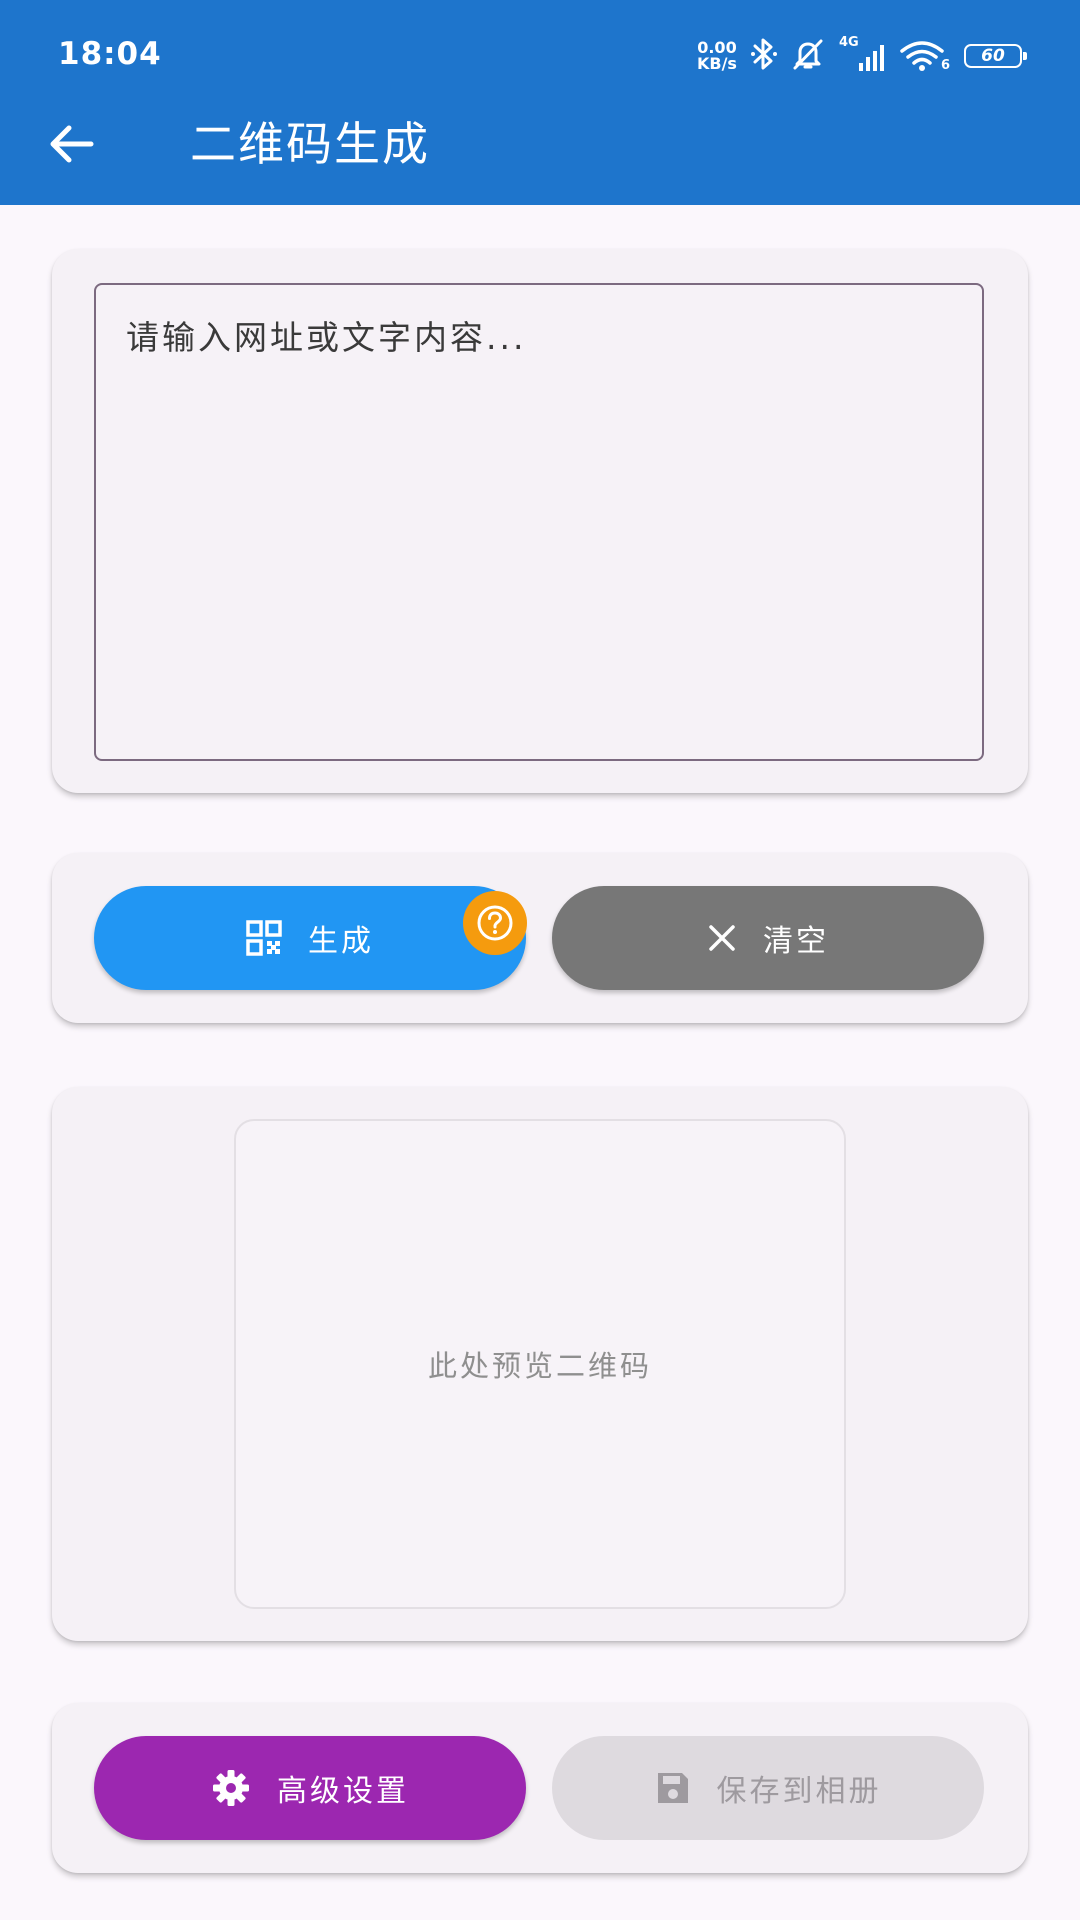 Image resolution: width=1080 pixels, height=1920 pixels. I want to click on qr-code-icon, so click(264, 938).